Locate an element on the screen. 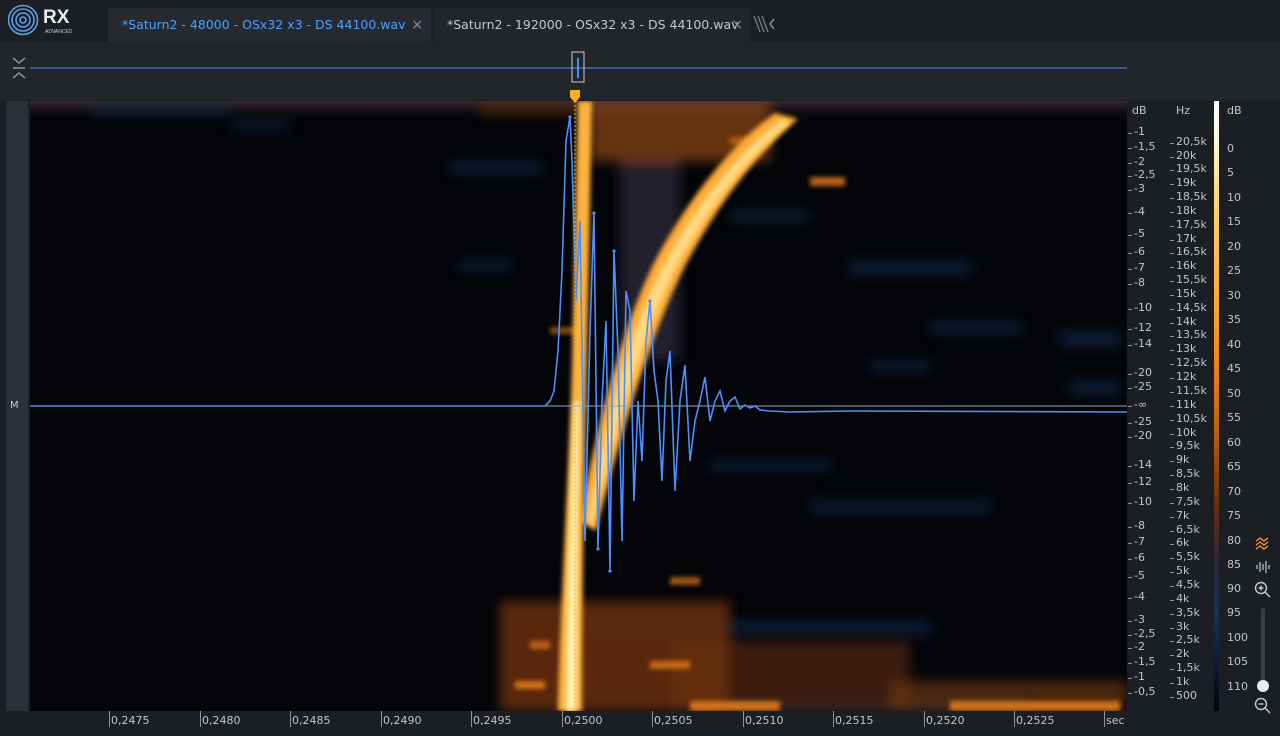 Image resolution: width=1280 pixels, height=736 pixels. colorbar-label: 60 is located at coordinates (1234, 442).